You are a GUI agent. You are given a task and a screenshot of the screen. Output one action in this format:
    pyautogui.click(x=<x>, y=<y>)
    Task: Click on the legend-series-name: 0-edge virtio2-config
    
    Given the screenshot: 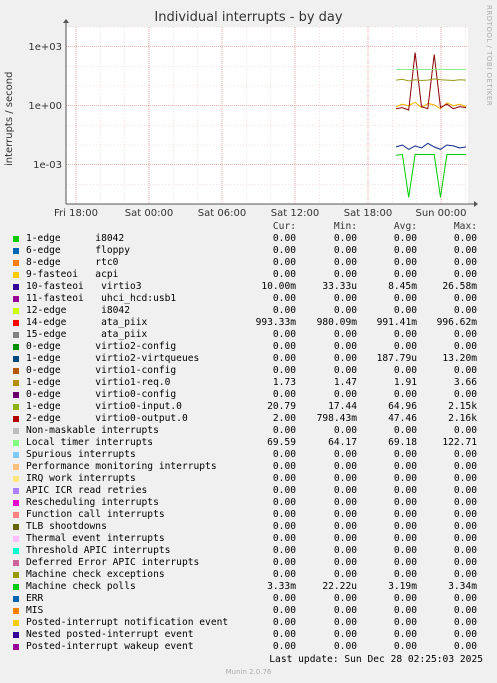 What is the action you would take?
    pyautogui.click(x=101, y=346)
    